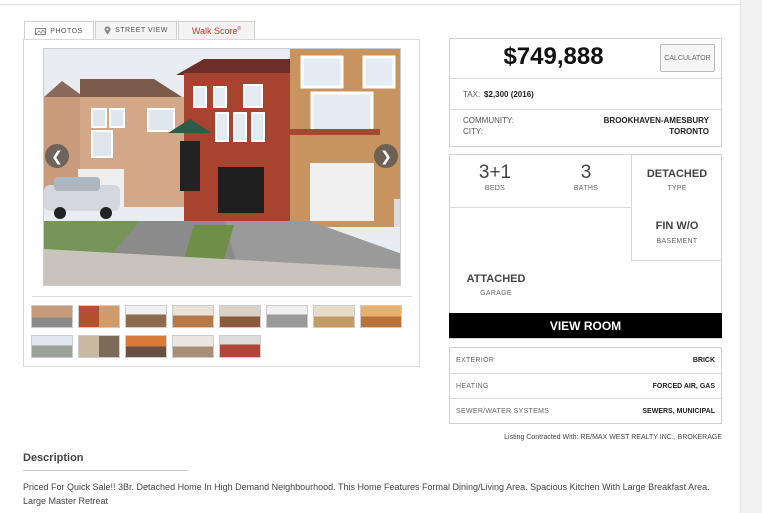  I want to click on type-label: TYPE, so click(677, 188).